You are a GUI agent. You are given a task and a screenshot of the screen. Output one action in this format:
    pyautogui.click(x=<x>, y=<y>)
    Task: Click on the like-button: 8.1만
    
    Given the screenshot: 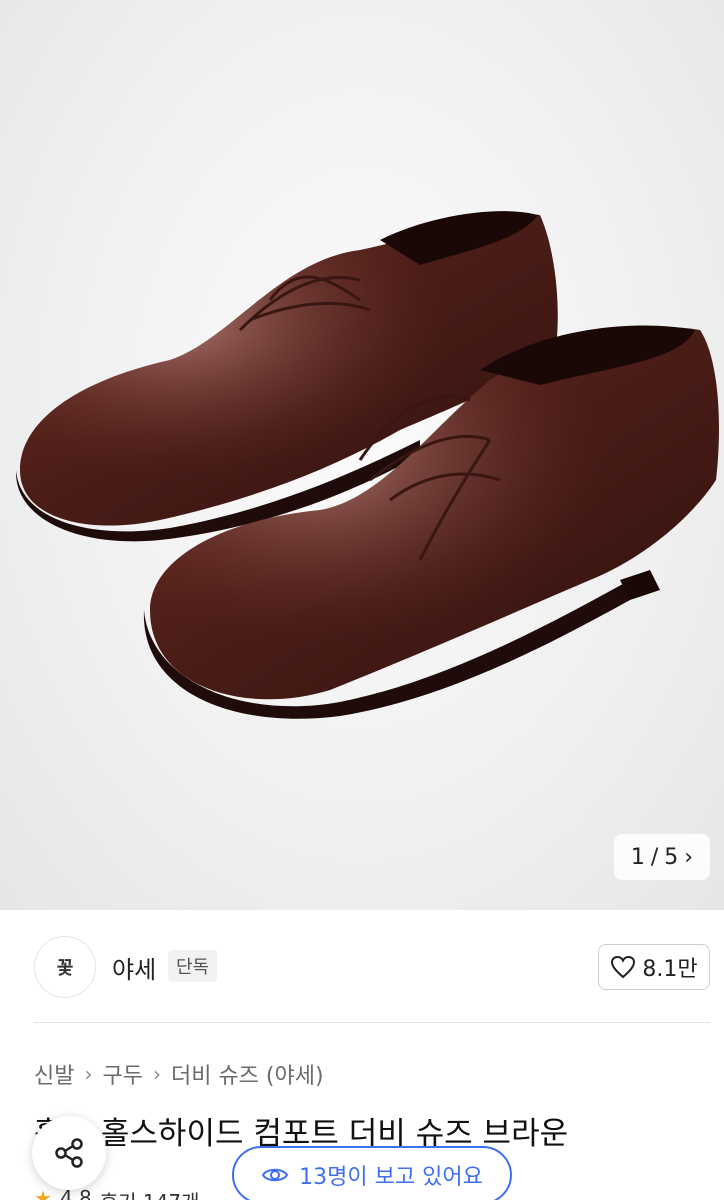 What is the action you would take?
    pyautogui.click(x=654, y=967)
    